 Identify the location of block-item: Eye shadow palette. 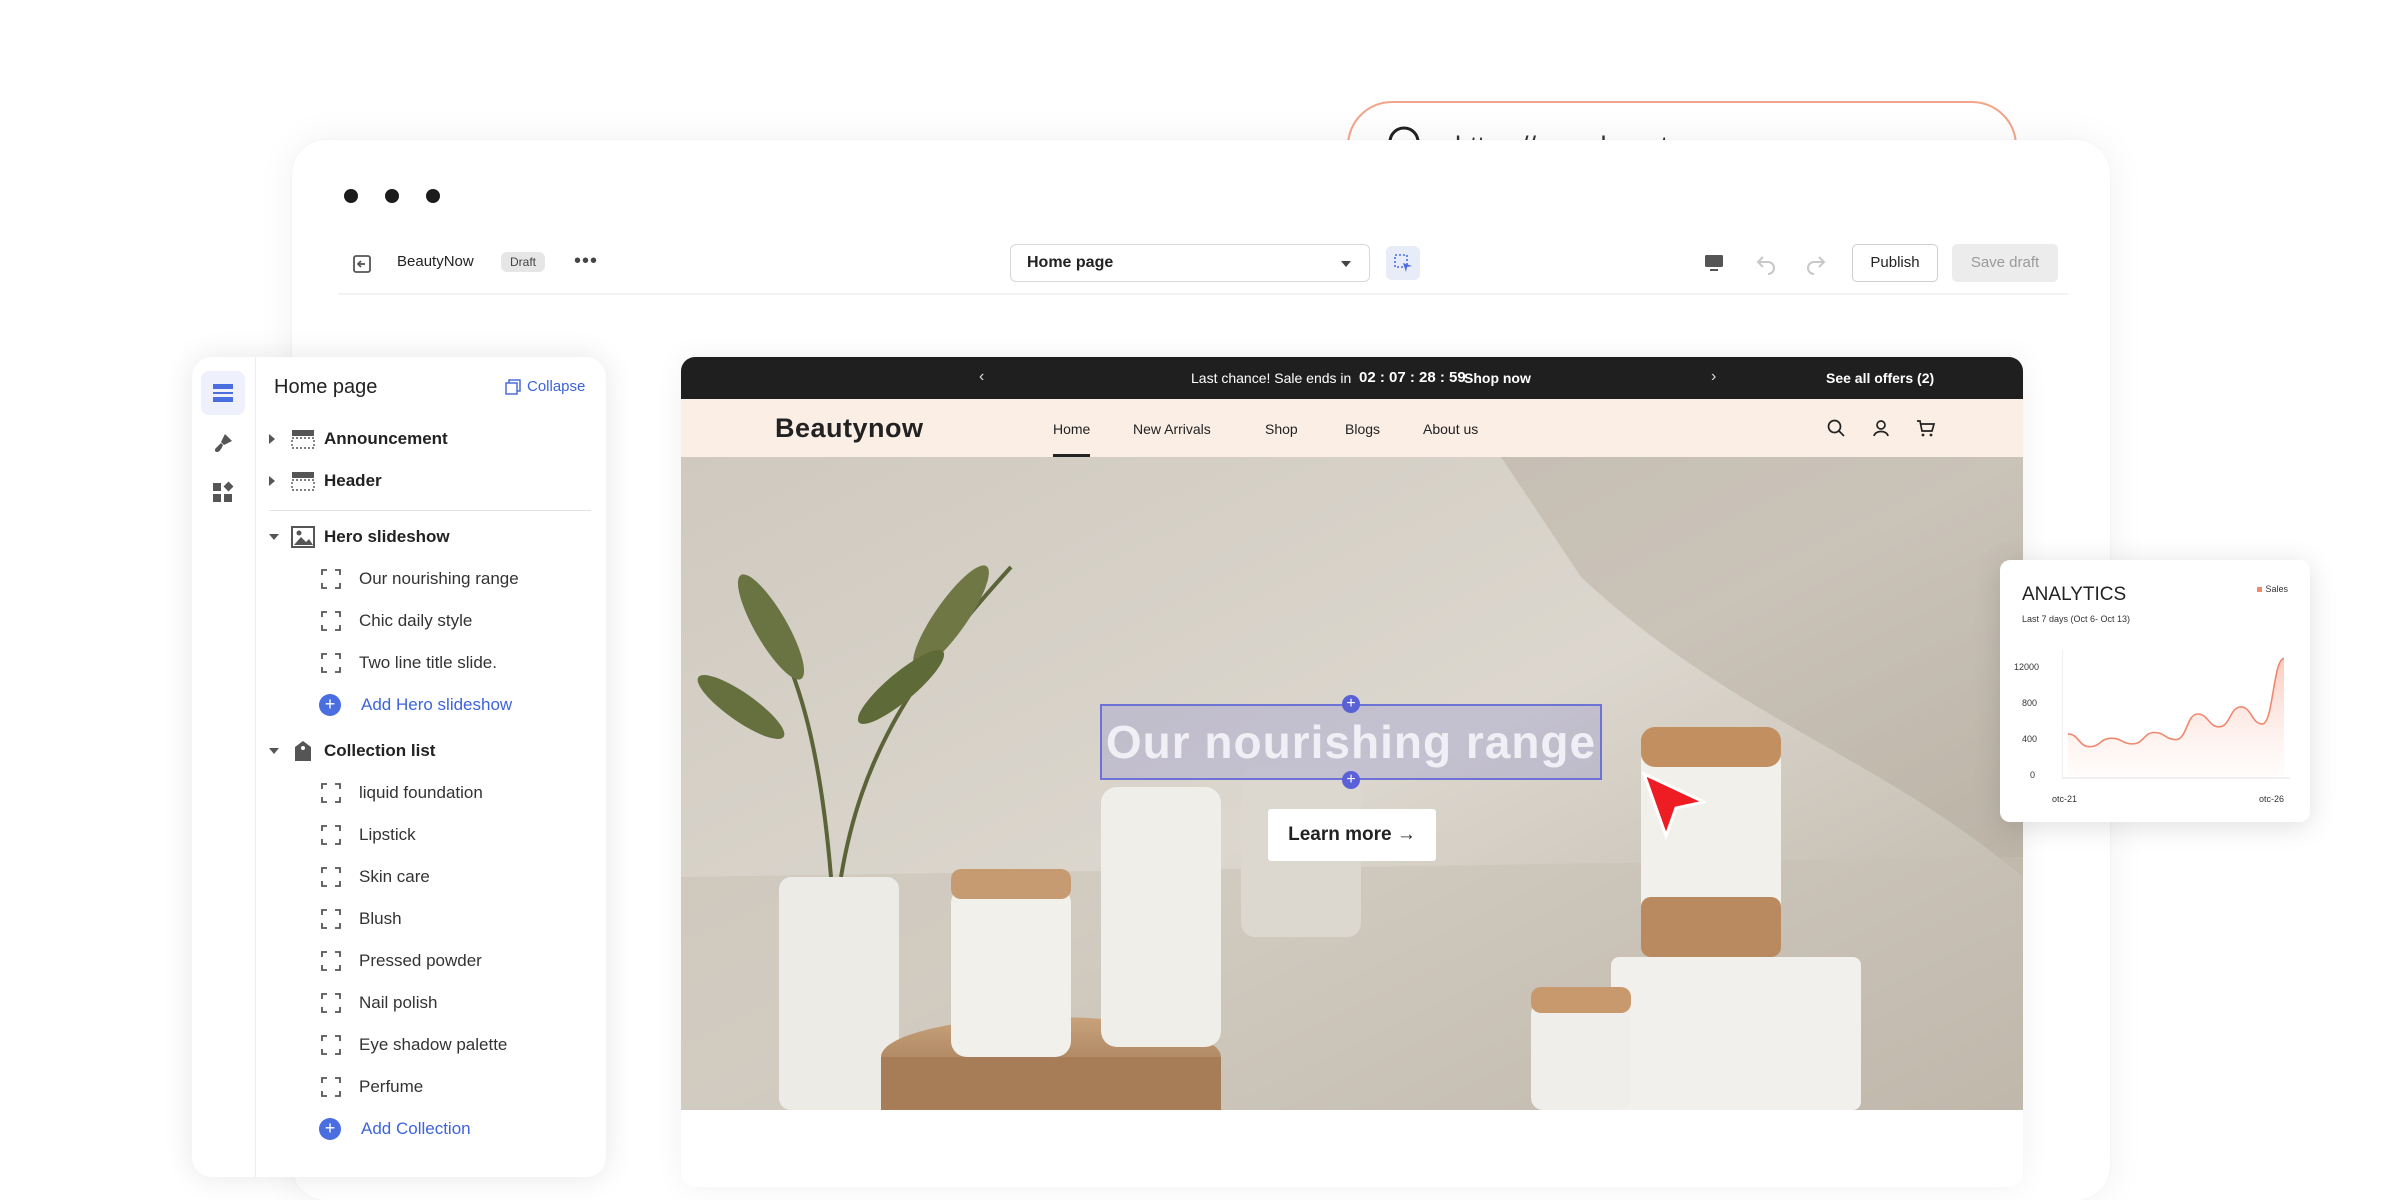
(425, 1045).